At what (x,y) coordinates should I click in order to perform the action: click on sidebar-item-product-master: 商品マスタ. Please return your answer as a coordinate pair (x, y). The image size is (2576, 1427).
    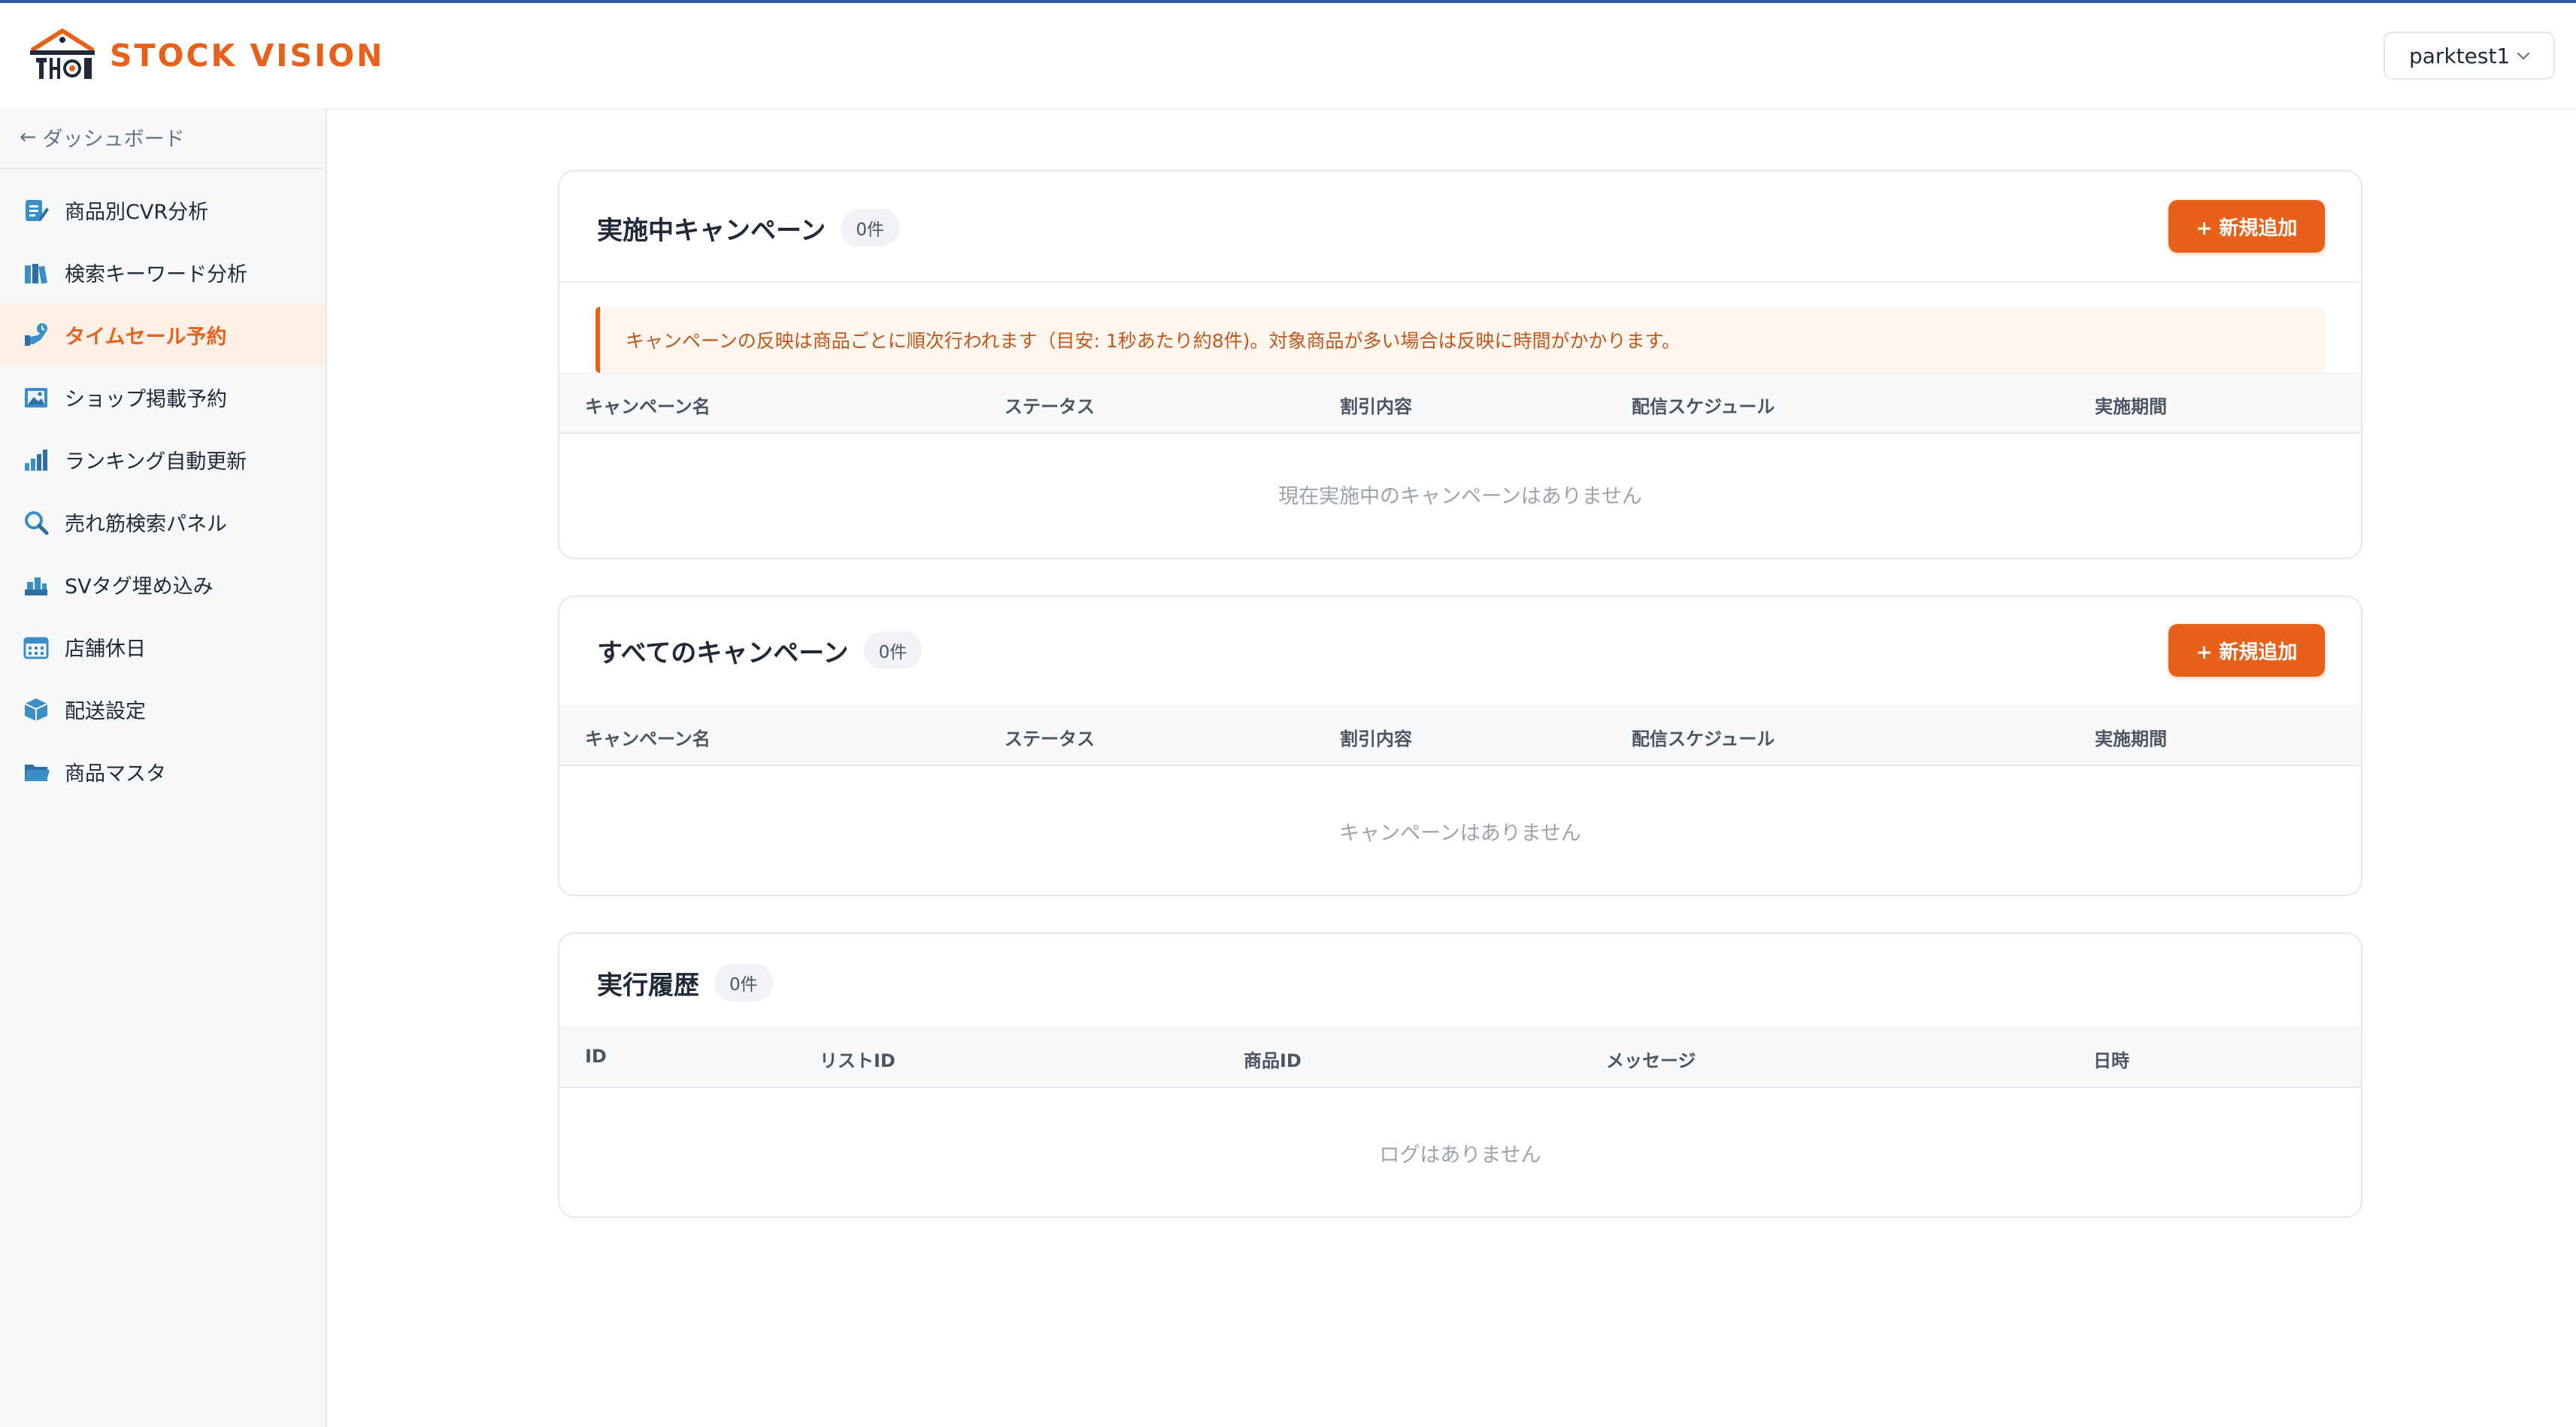
    Looking at the image, I should click on (163, 772).